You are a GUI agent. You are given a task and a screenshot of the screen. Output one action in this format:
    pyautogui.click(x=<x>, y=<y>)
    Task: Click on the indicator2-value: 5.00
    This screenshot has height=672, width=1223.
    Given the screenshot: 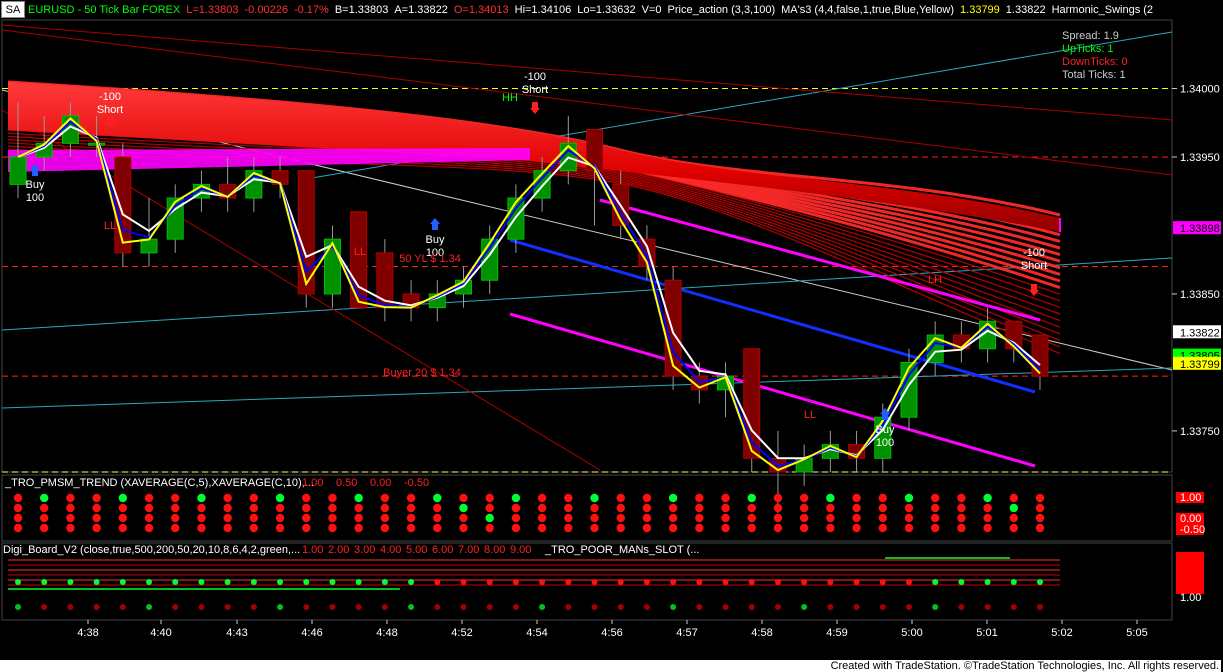 What is the action you would take?
    pyautogui.click(x=416, y=550)
    